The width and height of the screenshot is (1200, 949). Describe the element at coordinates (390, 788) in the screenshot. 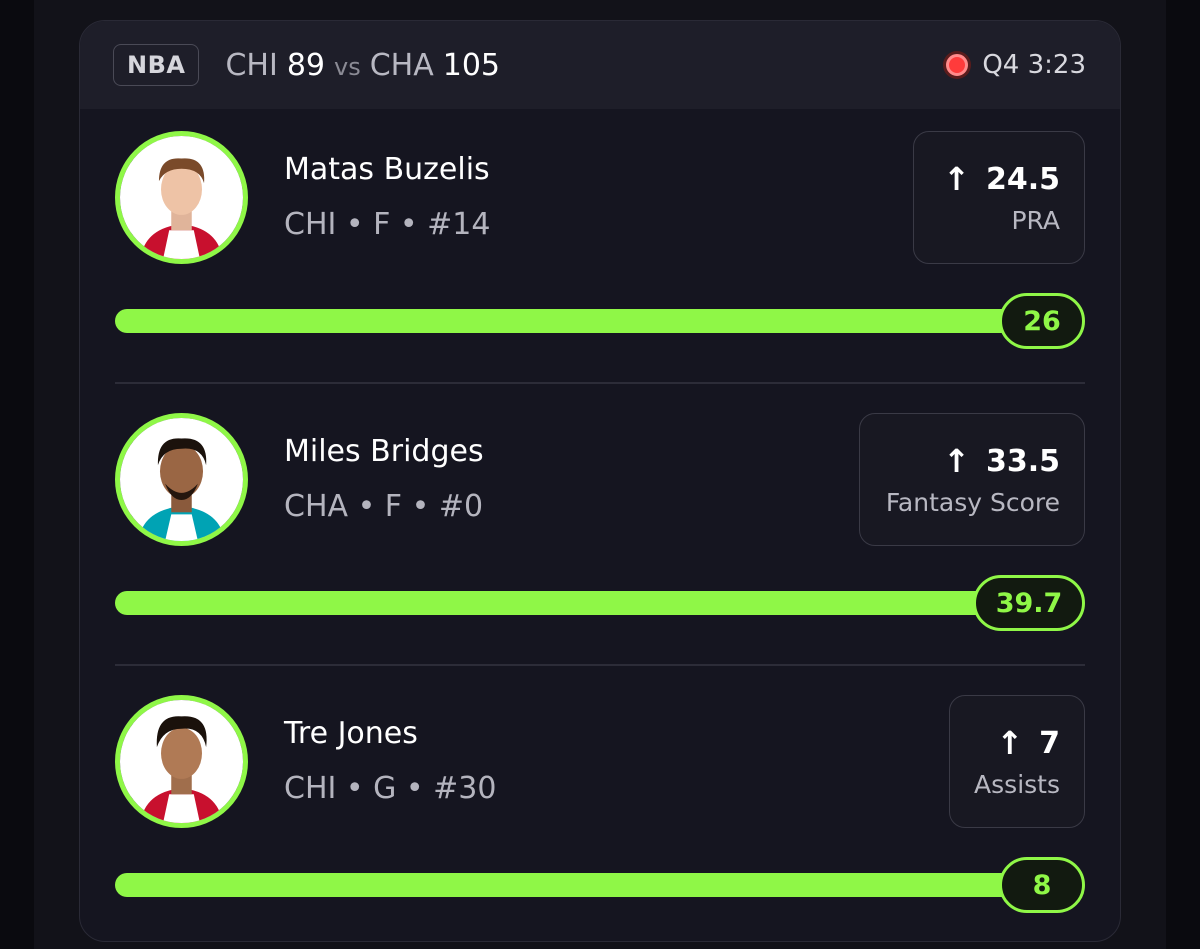

I see `player-meta: CHI • G • #30` at that location.